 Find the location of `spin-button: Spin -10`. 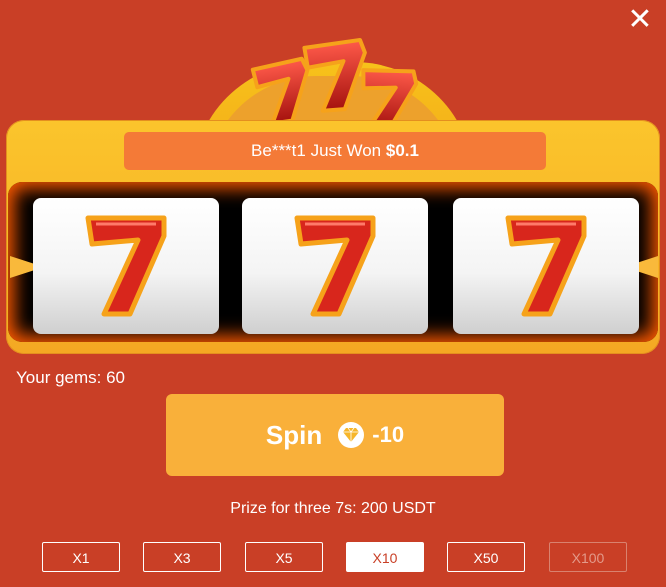

spin-button: Spin -10 is located at coordinates (335, 435).